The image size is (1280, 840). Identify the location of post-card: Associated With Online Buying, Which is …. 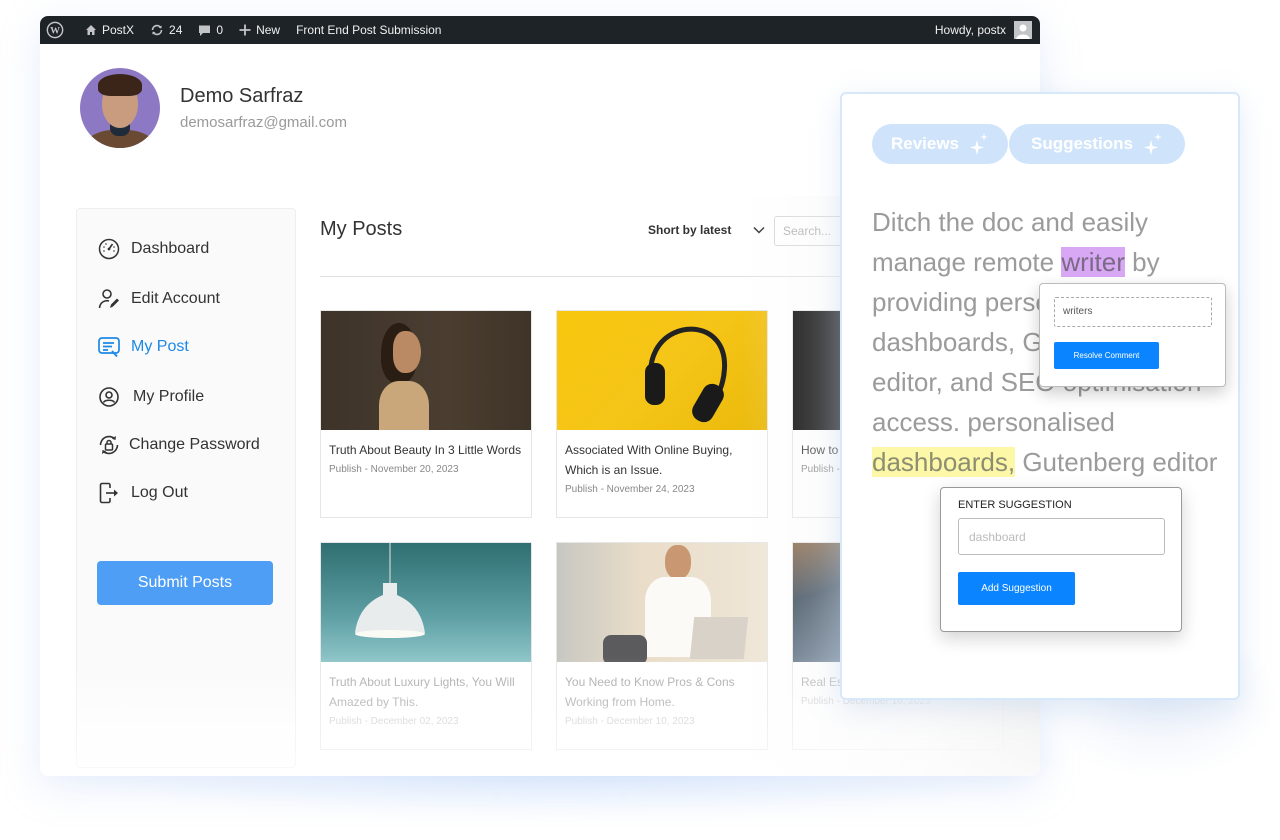
(662, 414).